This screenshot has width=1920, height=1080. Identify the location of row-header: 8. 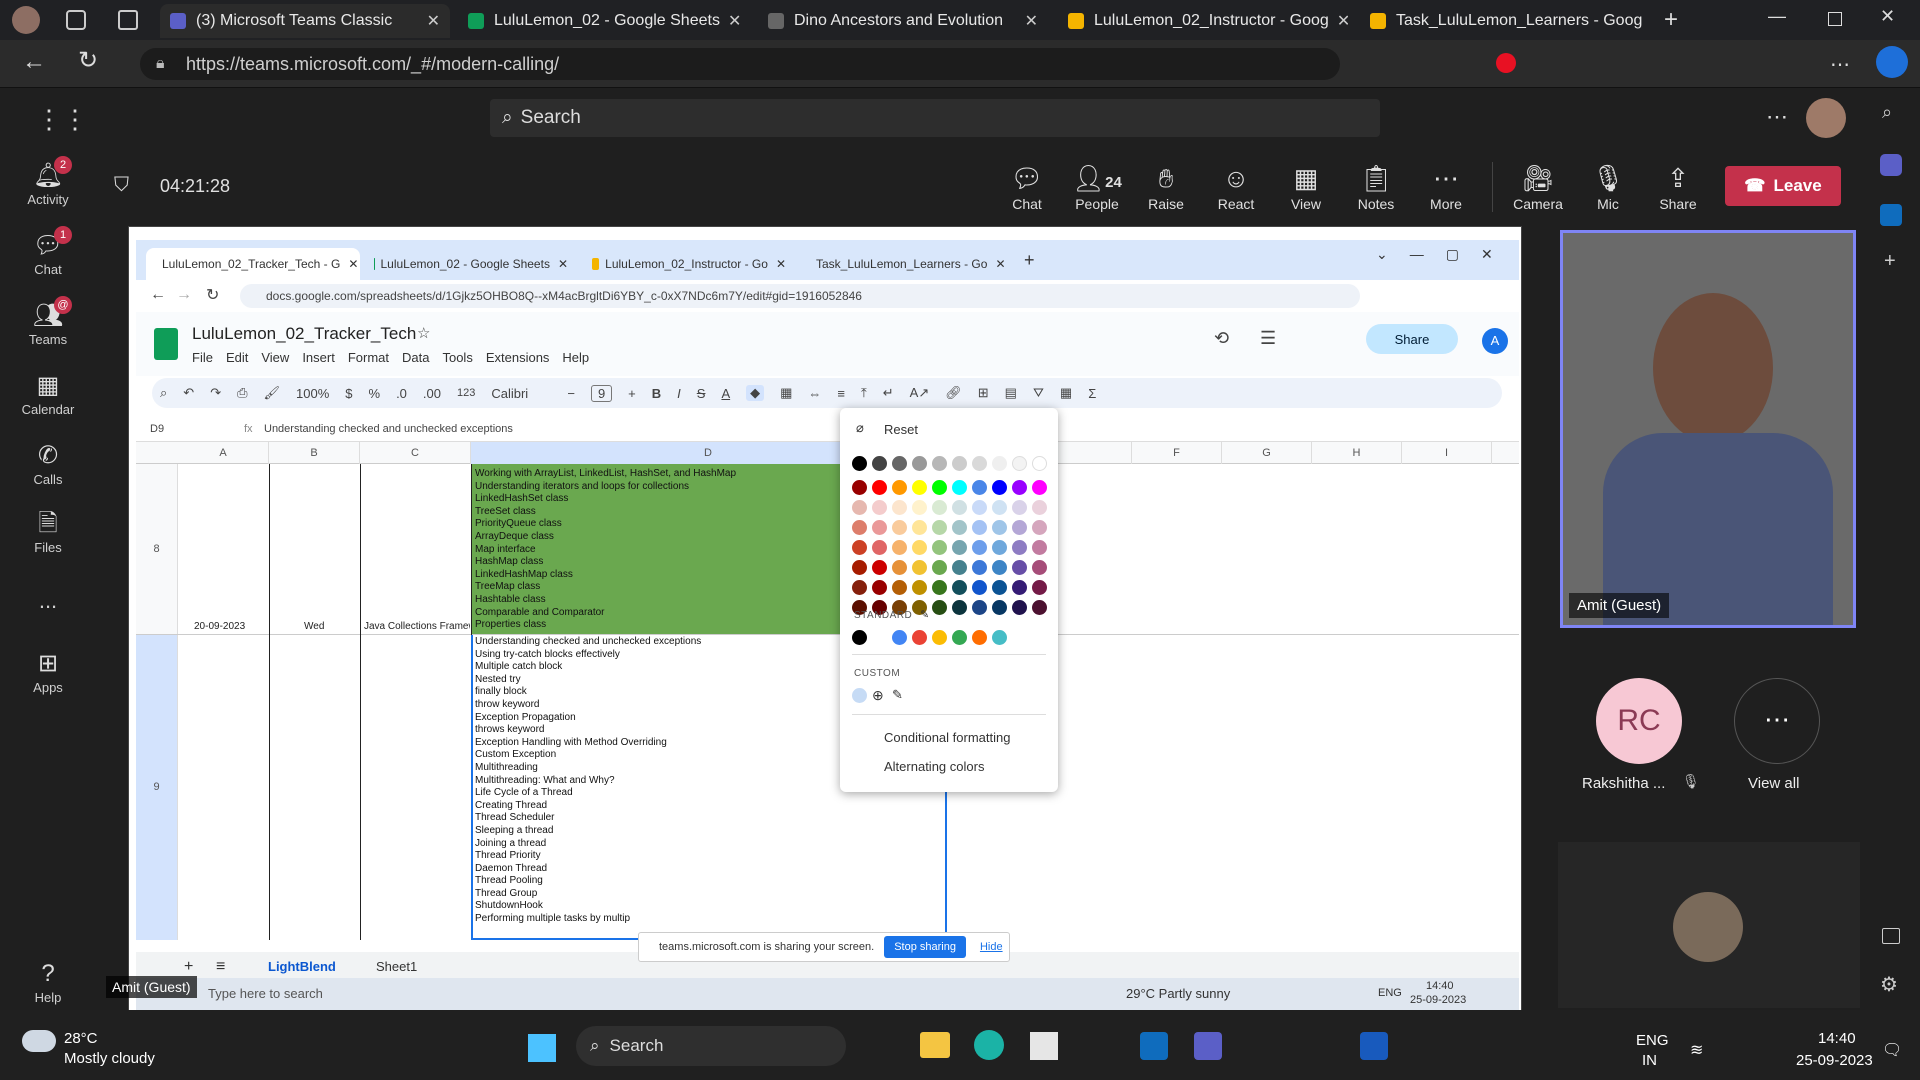
(157, 549).